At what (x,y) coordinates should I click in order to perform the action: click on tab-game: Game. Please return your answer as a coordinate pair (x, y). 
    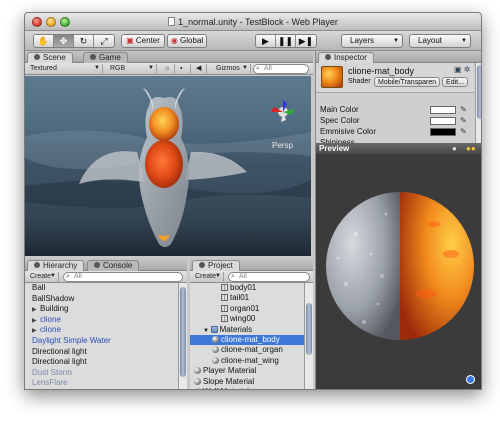
    Looking at the image, I should click on (105, 57).